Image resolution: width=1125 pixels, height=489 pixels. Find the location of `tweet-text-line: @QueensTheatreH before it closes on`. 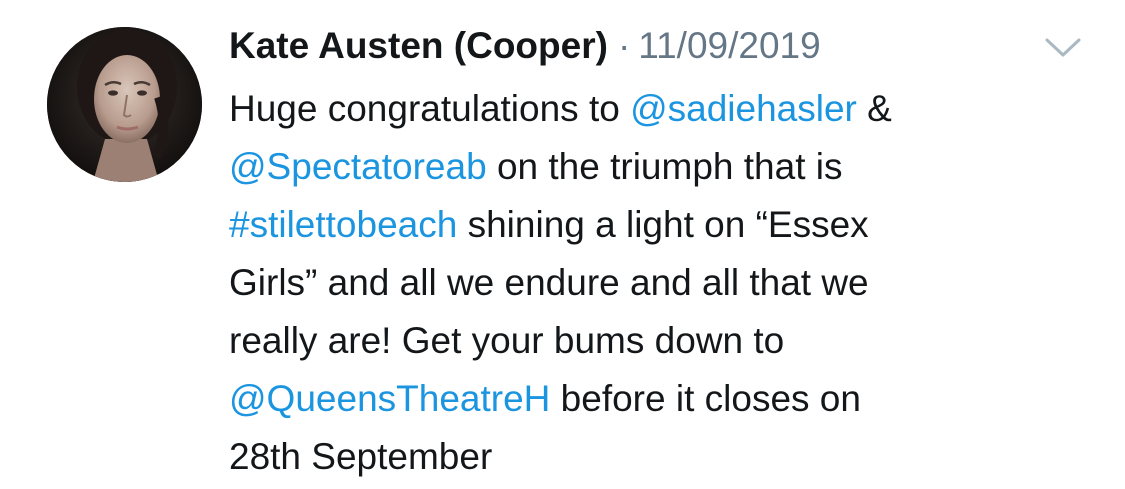

tweet-text-line: @QueensTheatreH before it closes on is located at coordinates (659, 399).